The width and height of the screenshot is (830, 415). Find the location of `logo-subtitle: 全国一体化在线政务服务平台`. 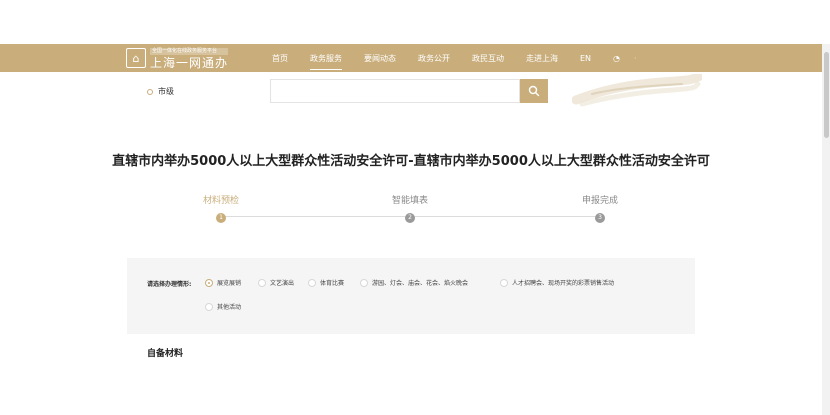

logo-subtitle: 全国一体化在线政务服务平台 is located at coordinates (189, 51).